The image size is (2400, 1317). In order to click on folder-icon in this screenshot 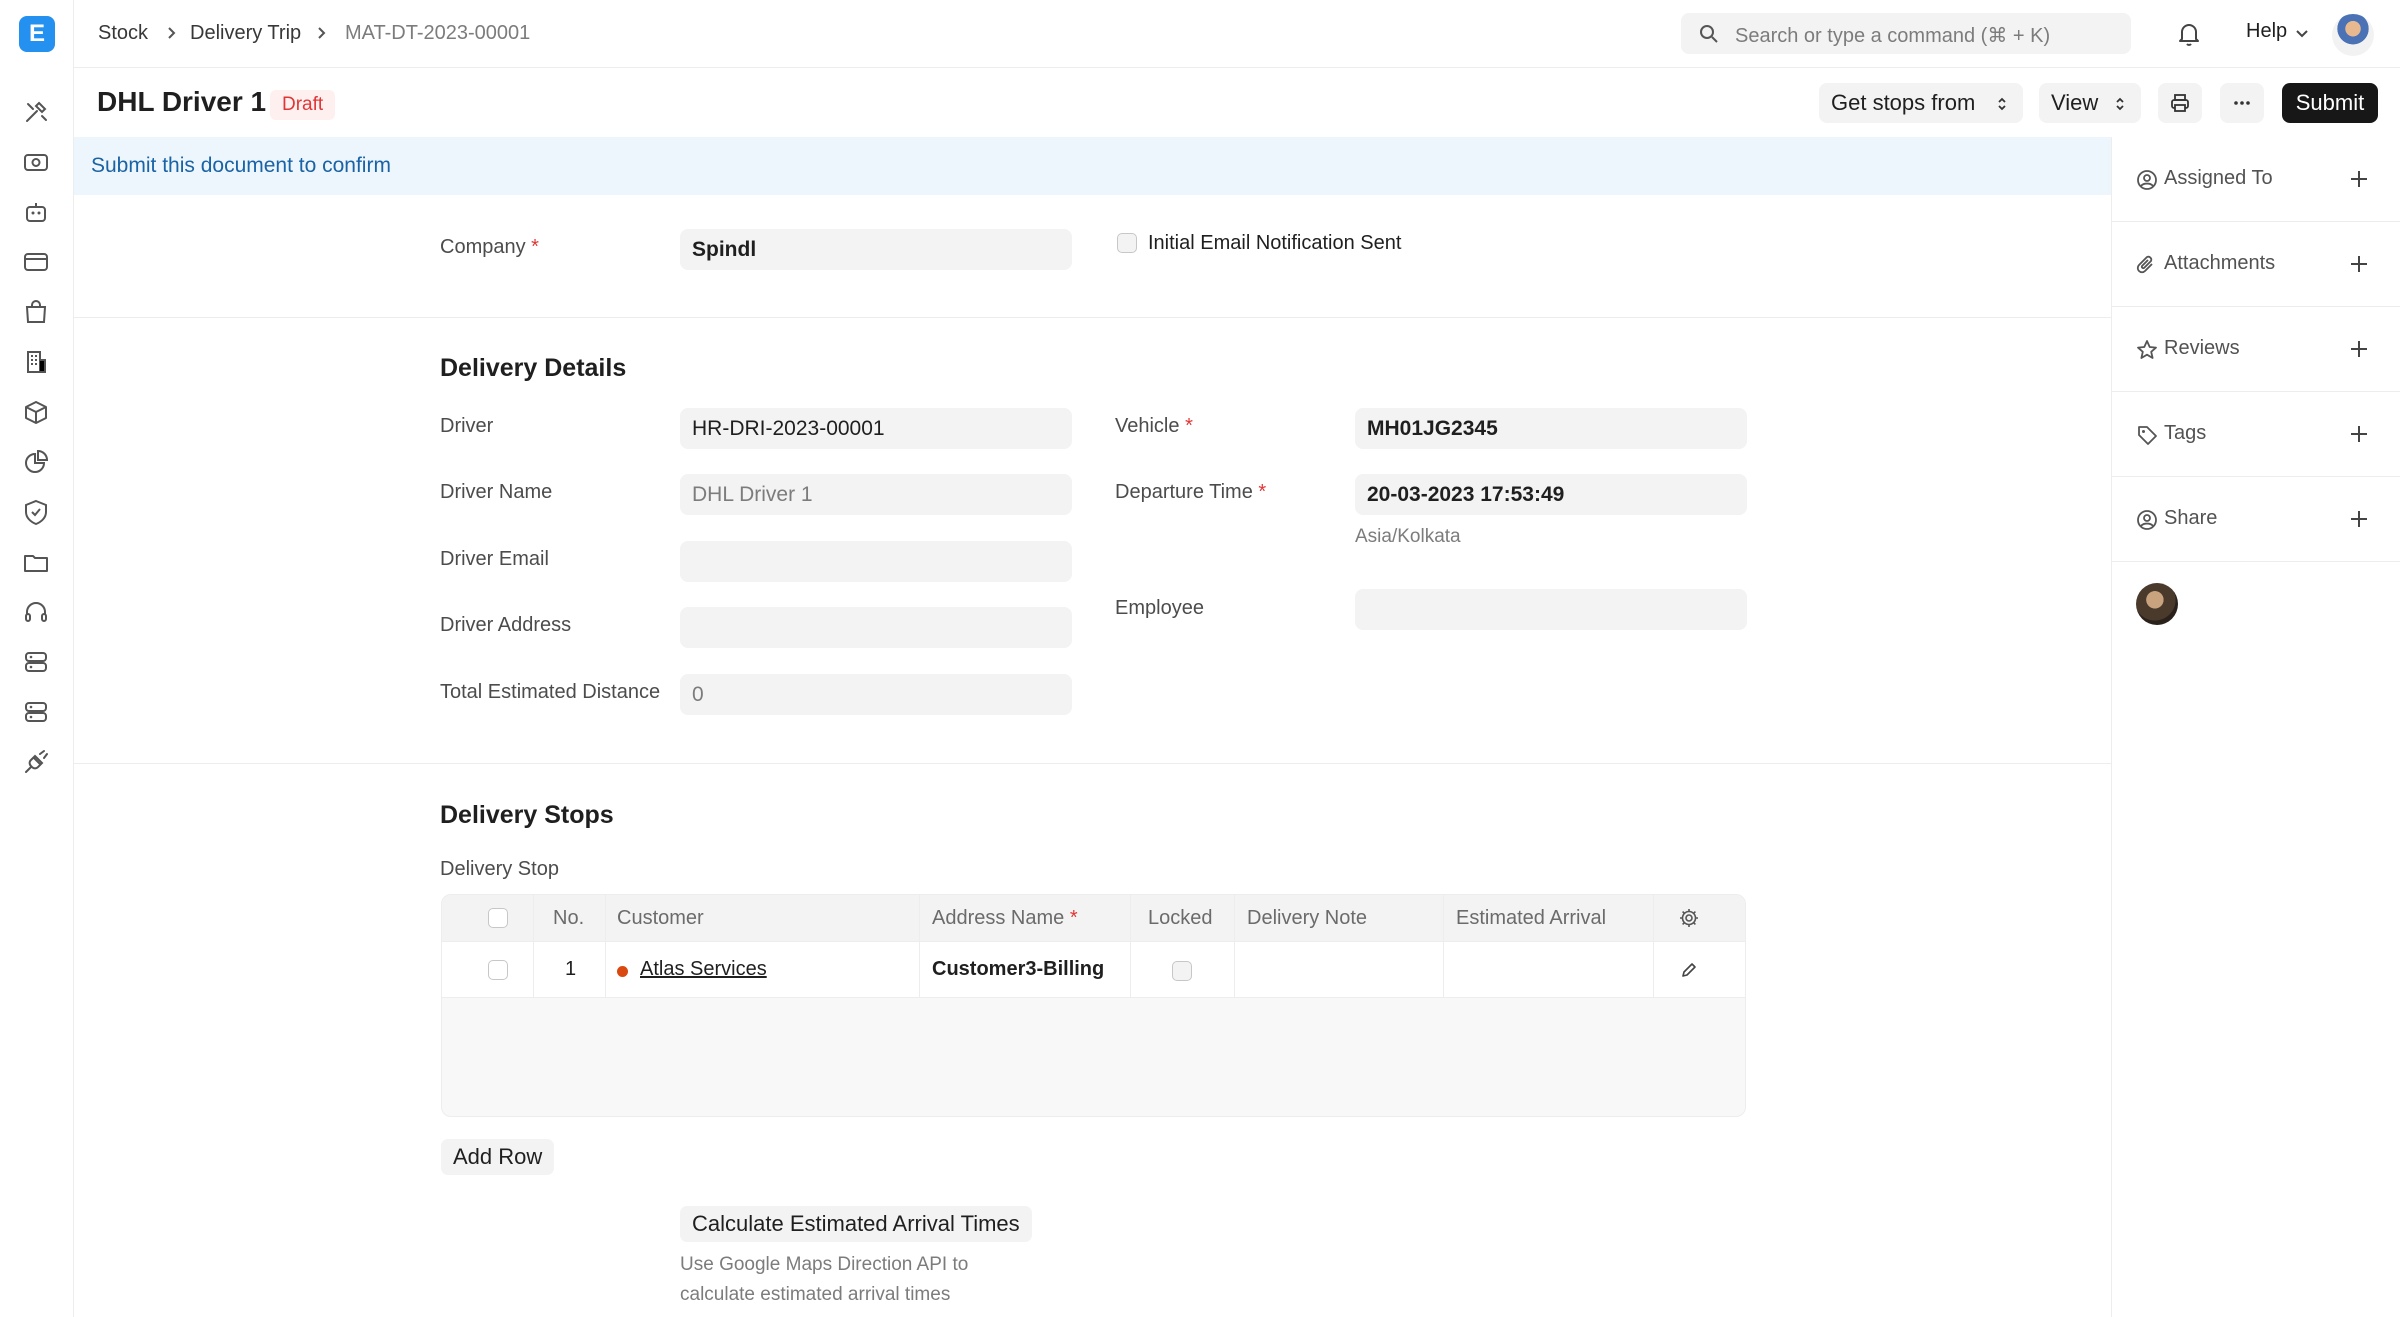, I will do `click(36, 562)`.